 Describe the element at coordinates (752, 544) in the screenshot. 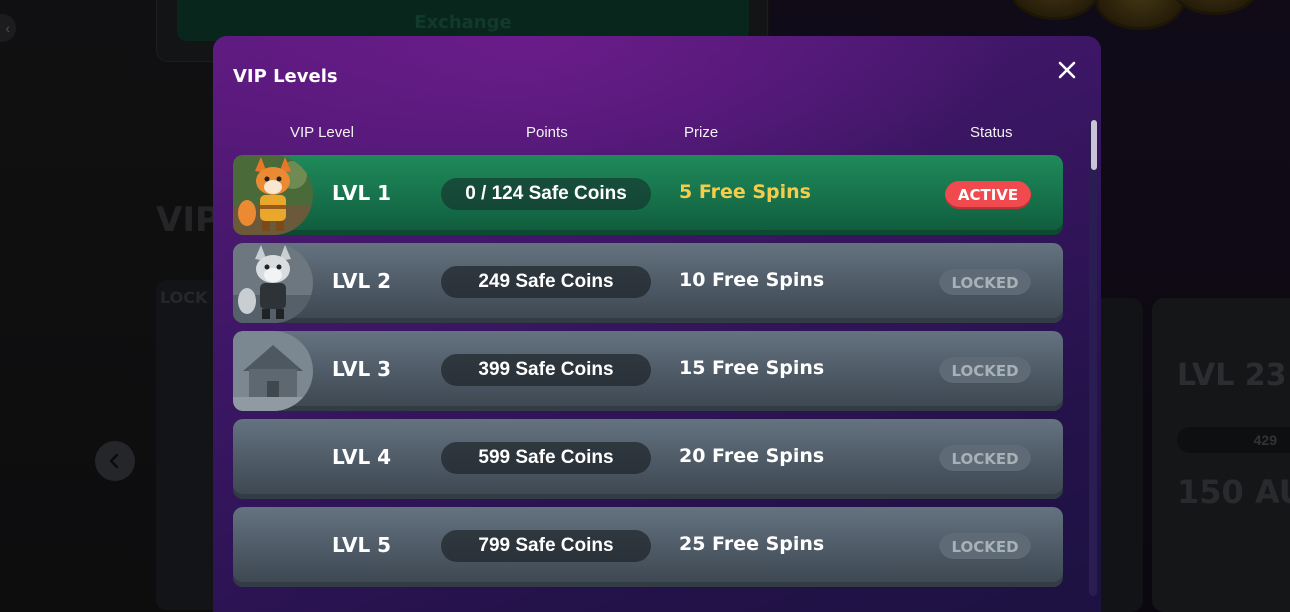

I see `prize-label: 25 Free Spins` at that location.